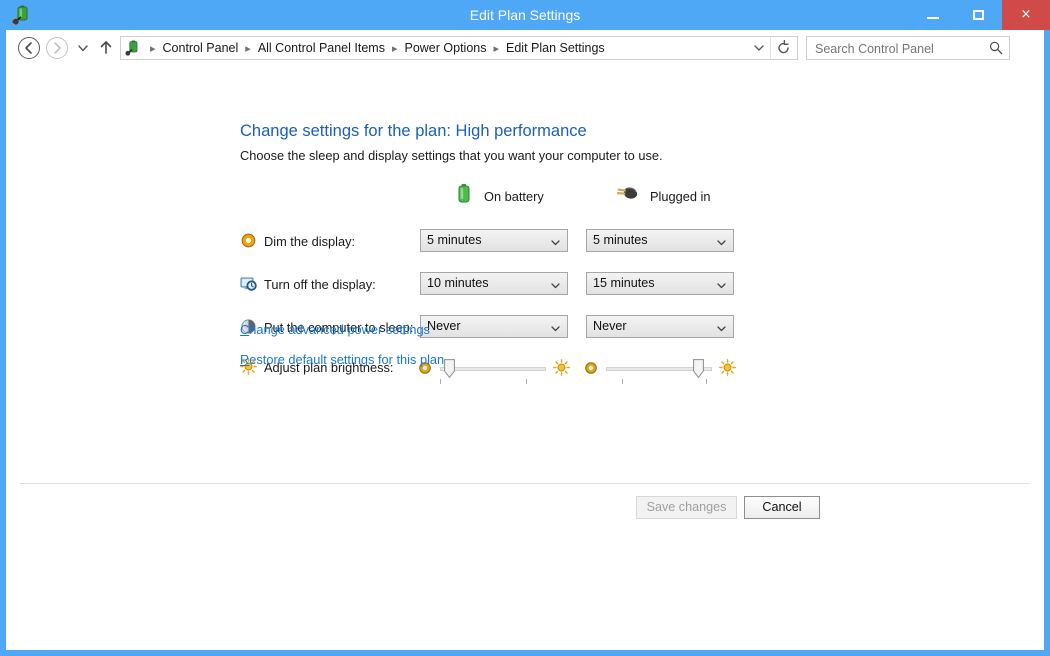  What do you see at coordinates (245, 329) in the screenshot?
I see `link-accesskey: C` at bounding box center [245, 329].